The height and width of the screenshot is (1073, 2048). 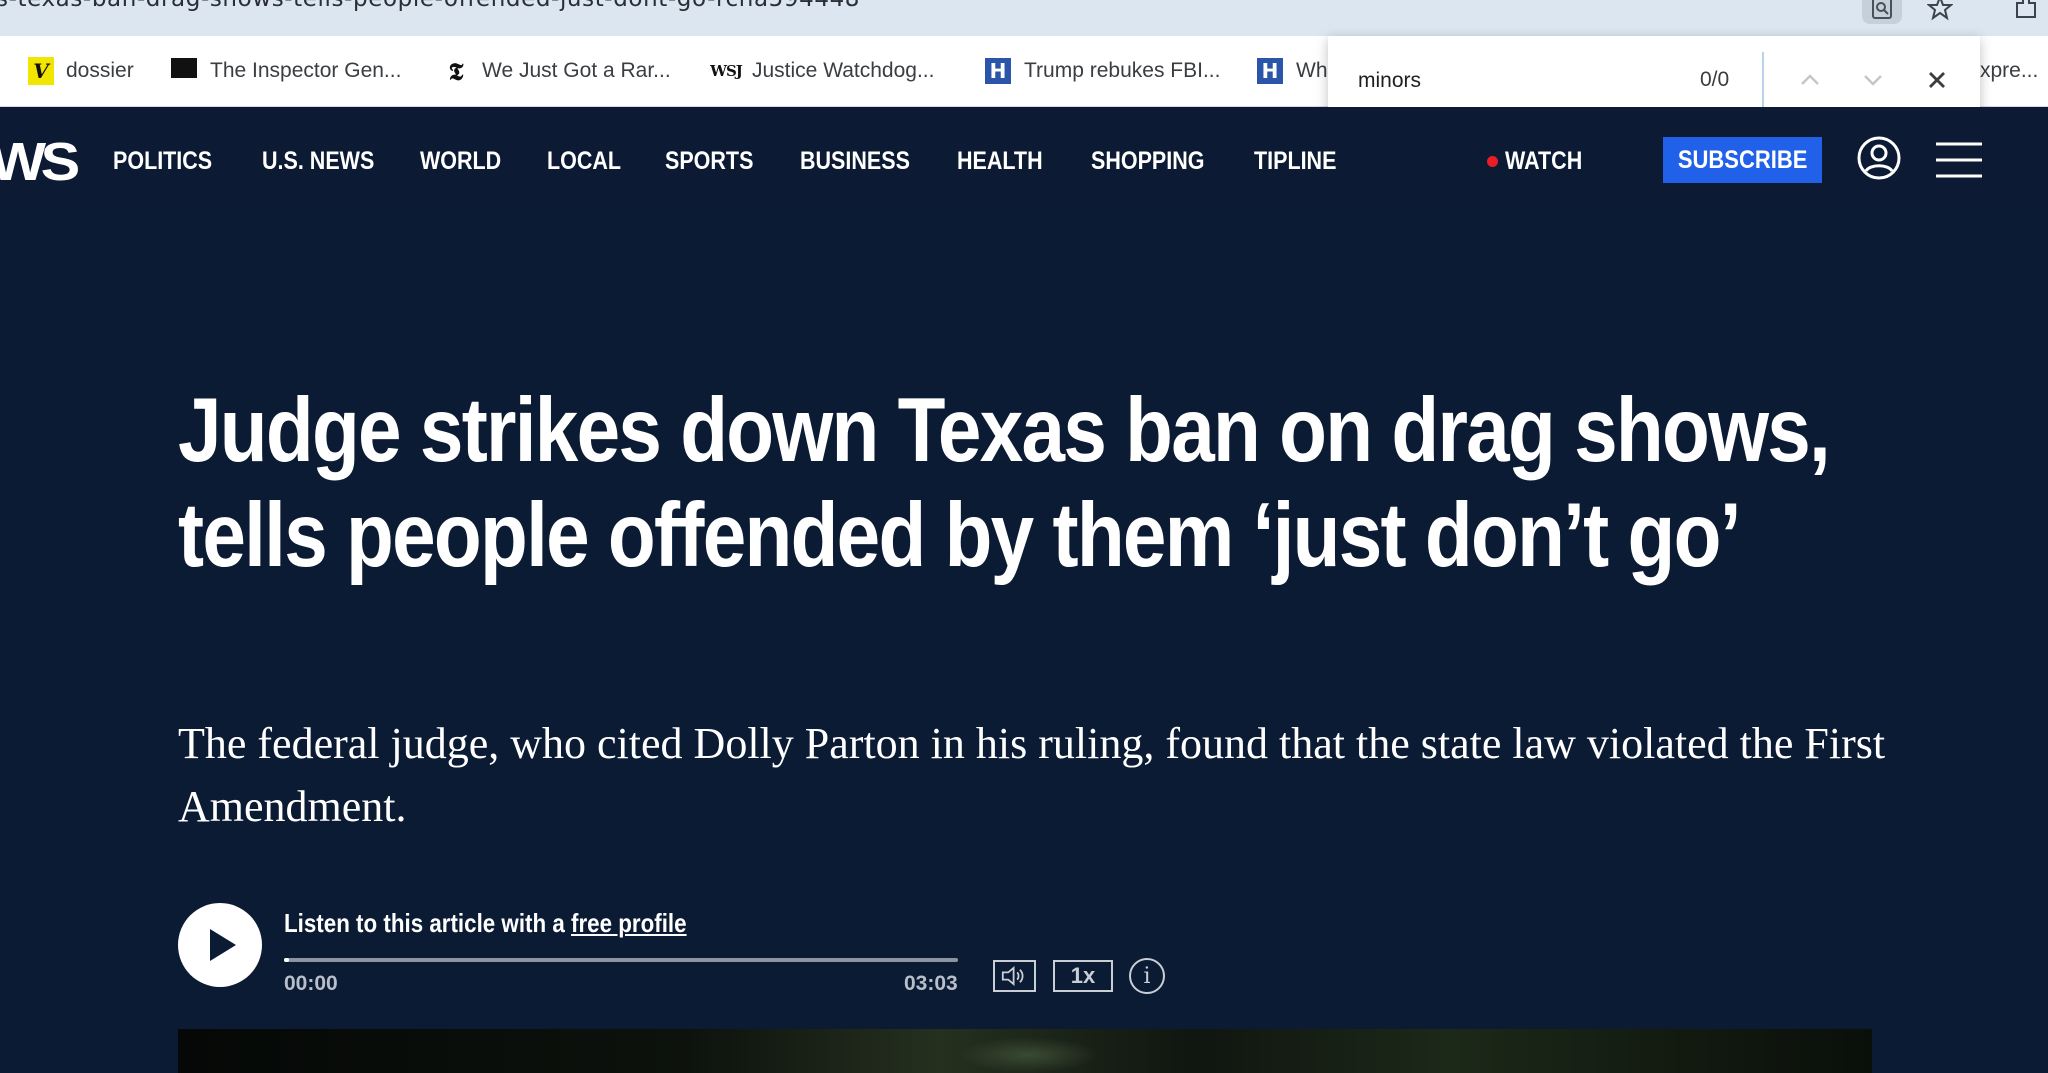 I want to click on bookmark-star-icon, so click(x=1940, y=12).